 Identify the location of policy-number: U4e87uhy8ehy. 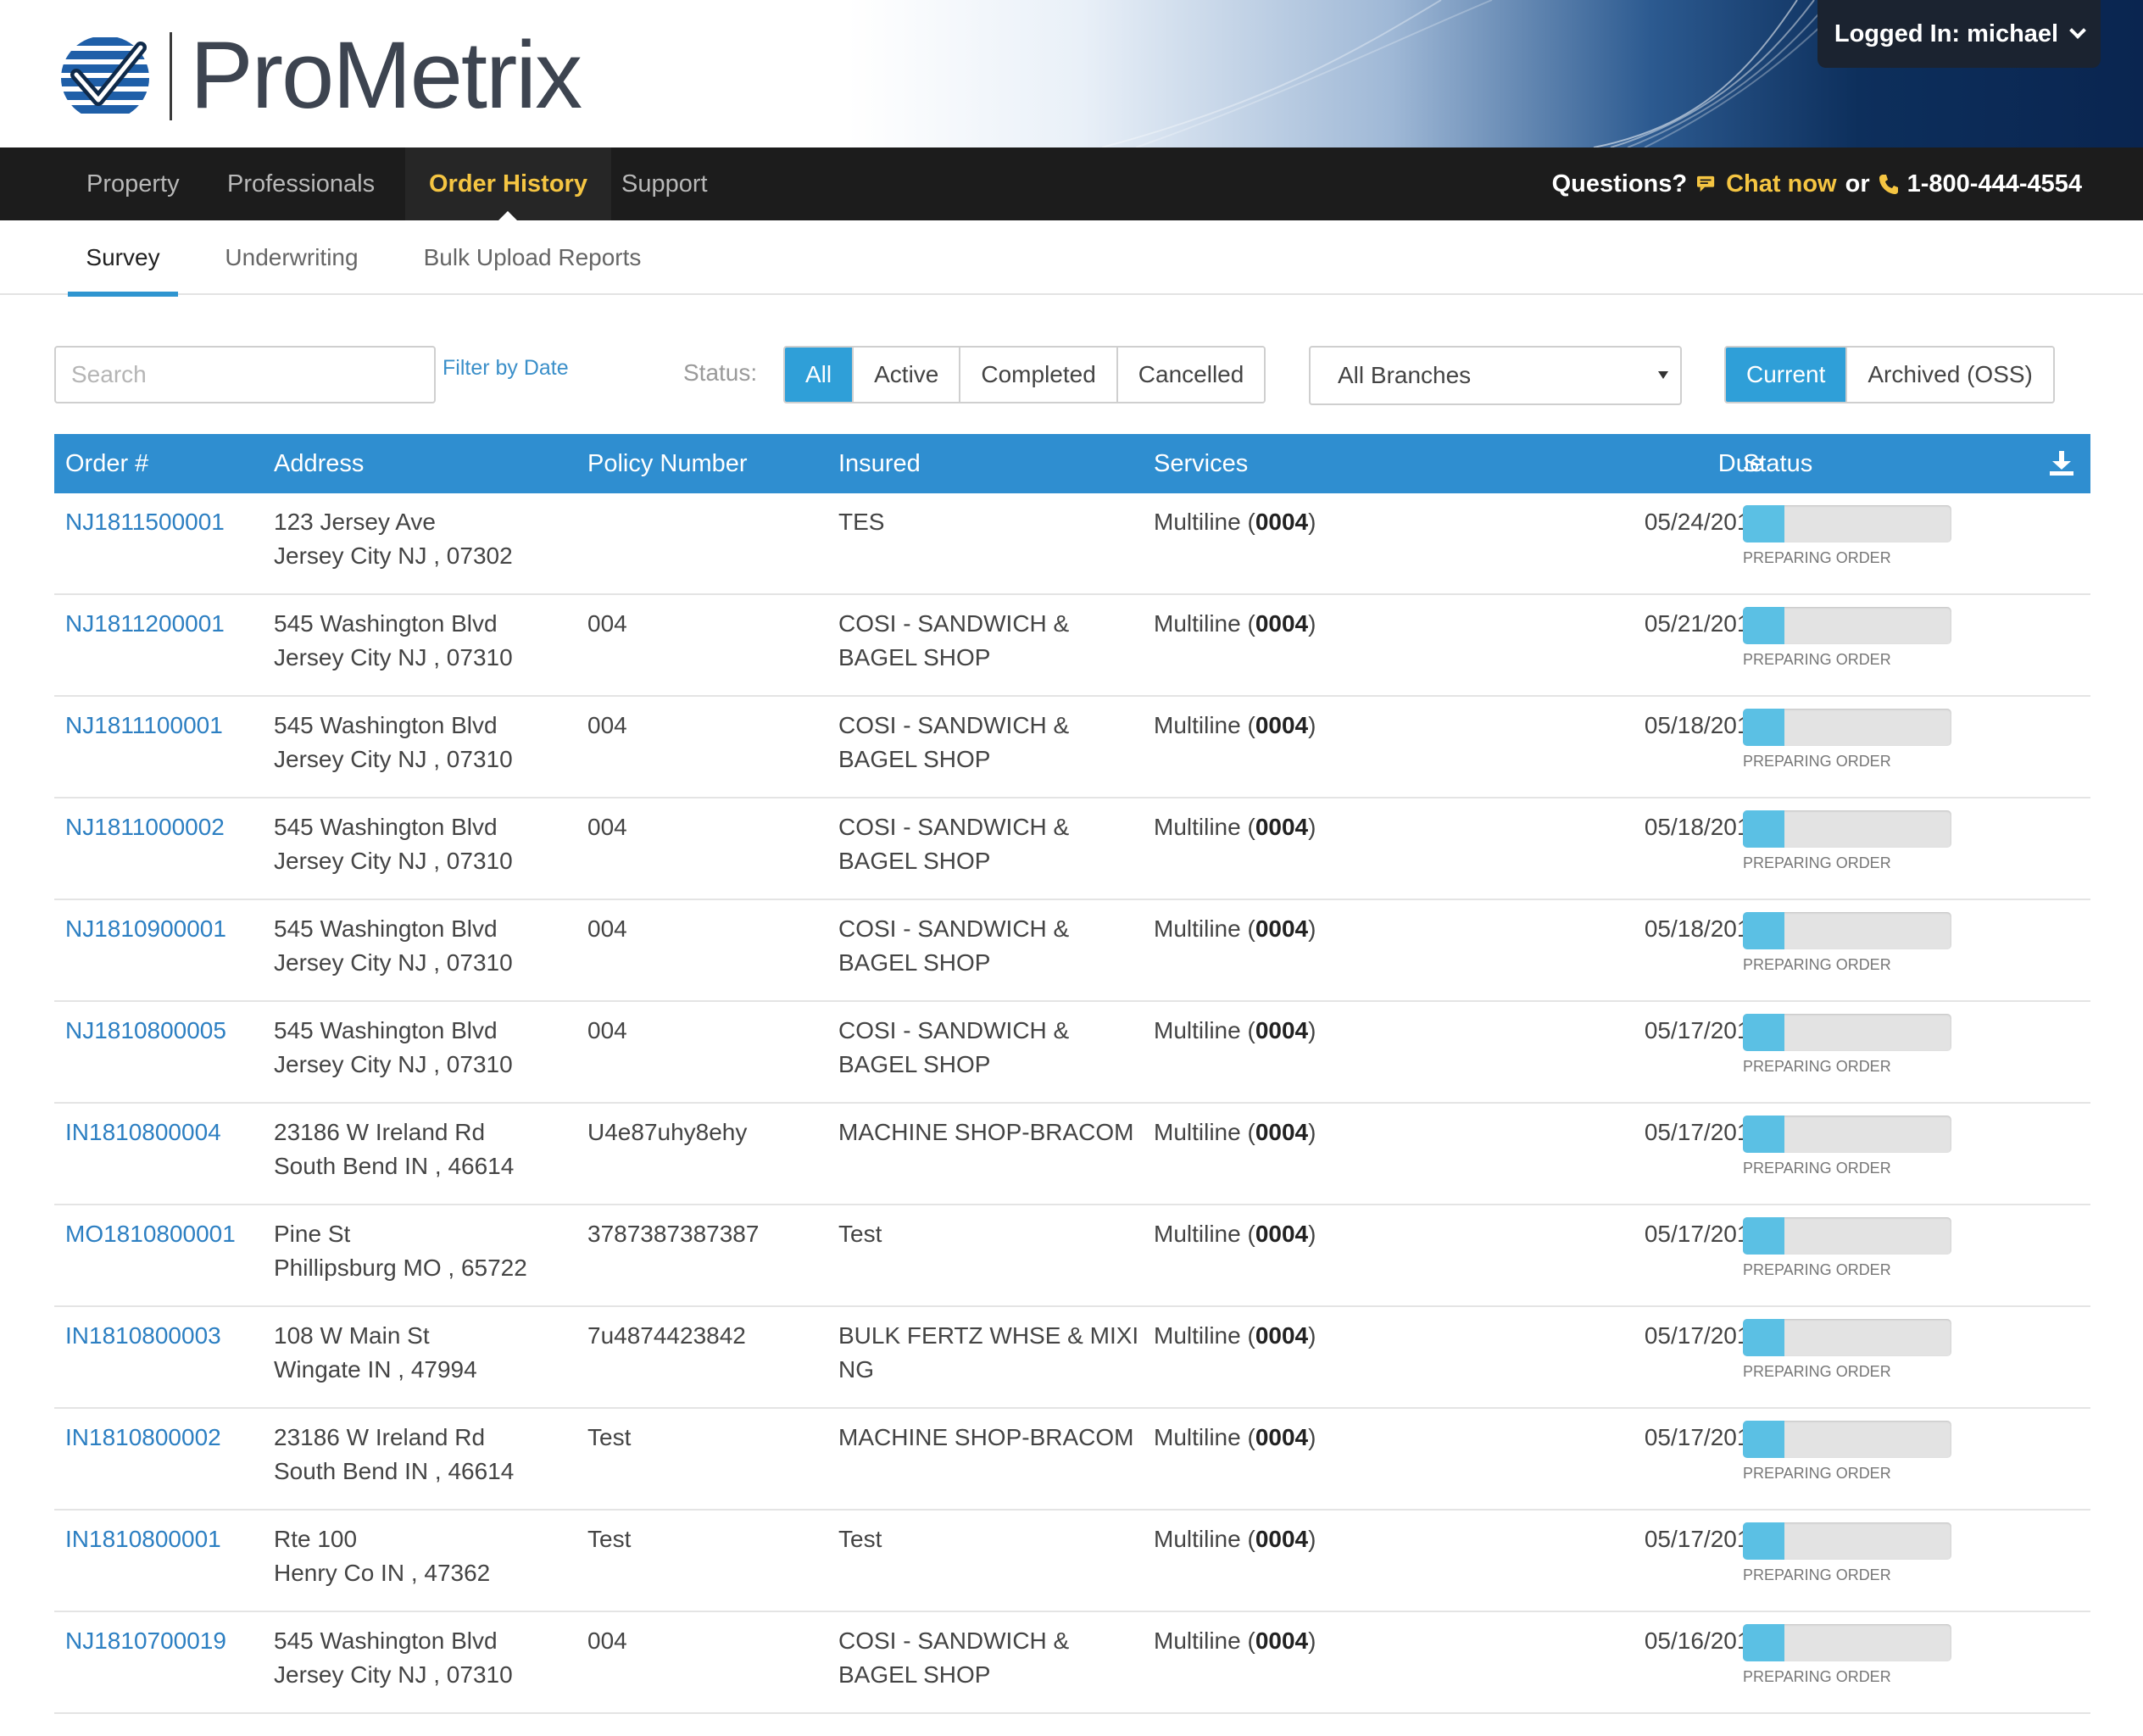
(667, 1132).